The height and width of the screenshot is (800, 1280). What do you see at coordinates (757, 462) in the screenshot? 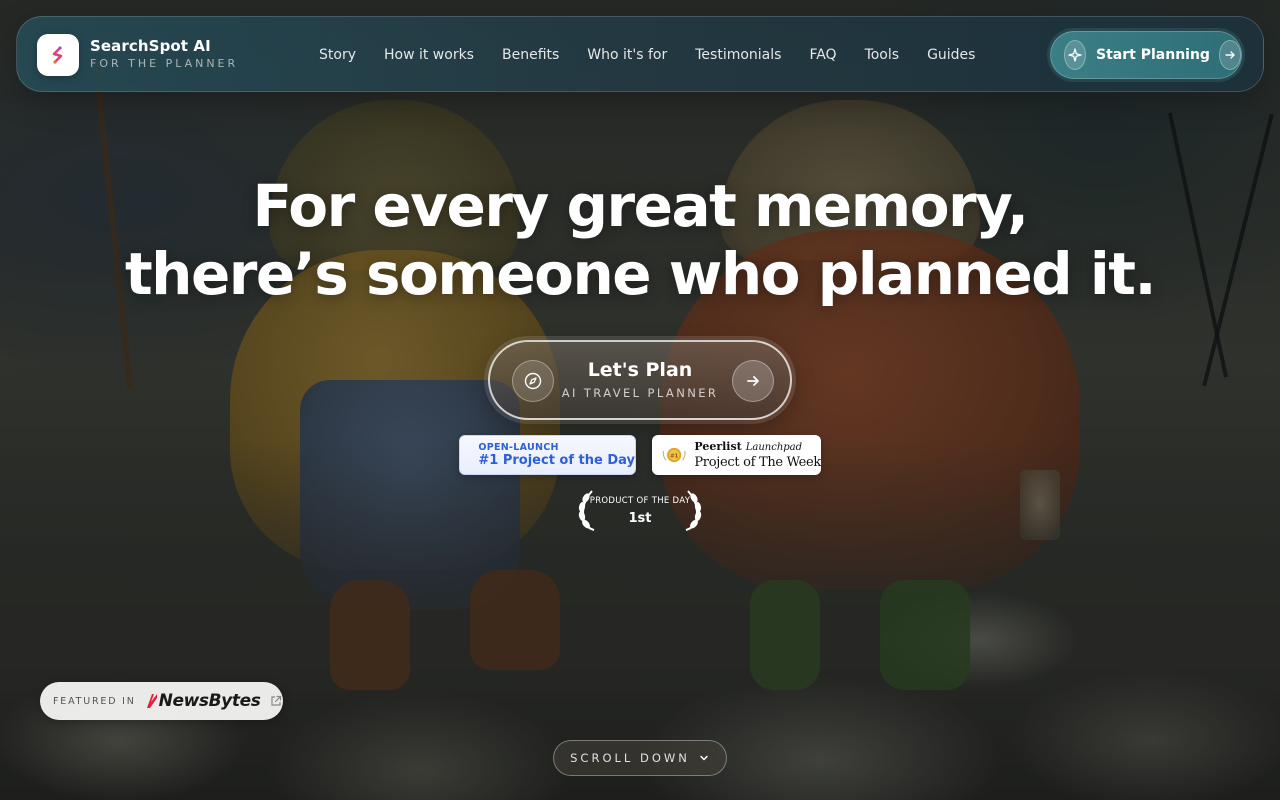
I see `peerlist-title: Project of The Week` at bounding box center [757, 462].